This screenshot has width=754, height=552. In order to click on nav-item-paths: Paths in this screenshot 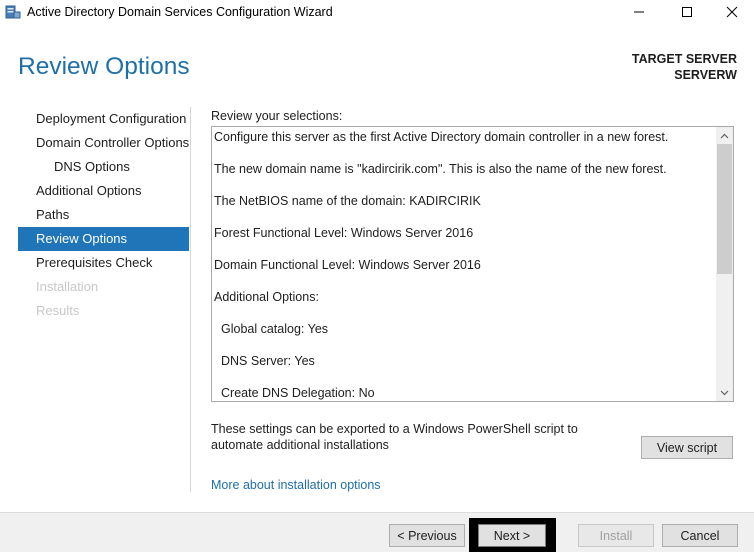, I will do `click(103, 215)`.